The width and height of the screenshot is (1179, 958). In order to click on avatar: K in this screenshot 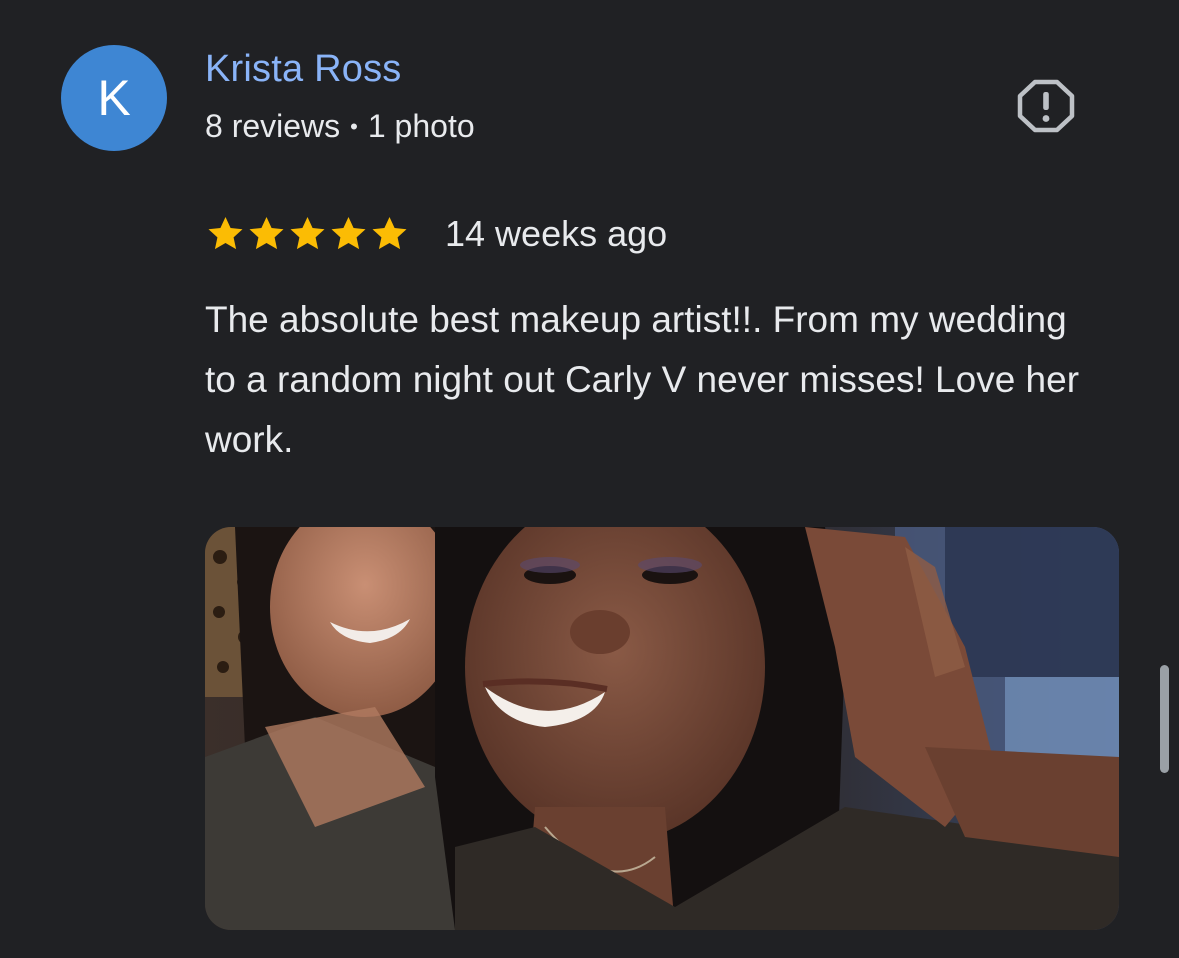, I will do `click(114, 98)`.